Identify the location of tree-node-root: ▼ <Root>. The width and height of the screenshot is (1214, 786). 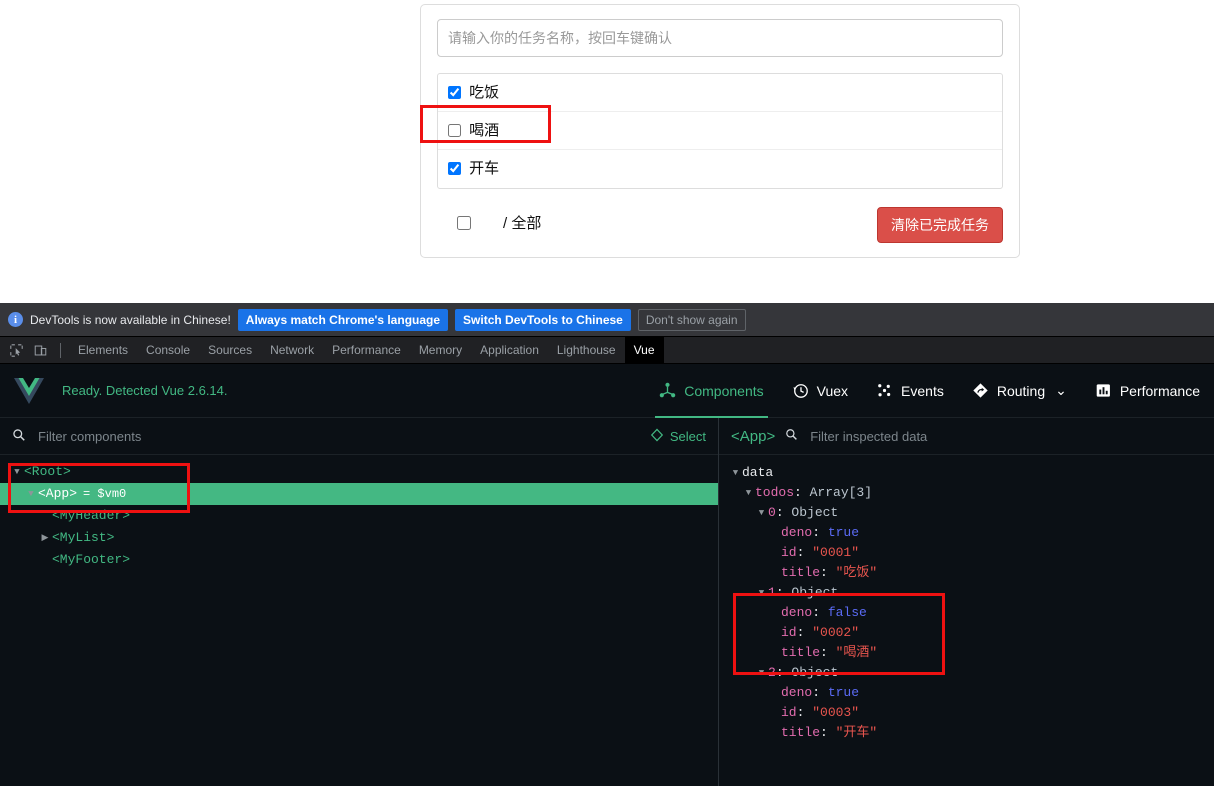
(359, 472).